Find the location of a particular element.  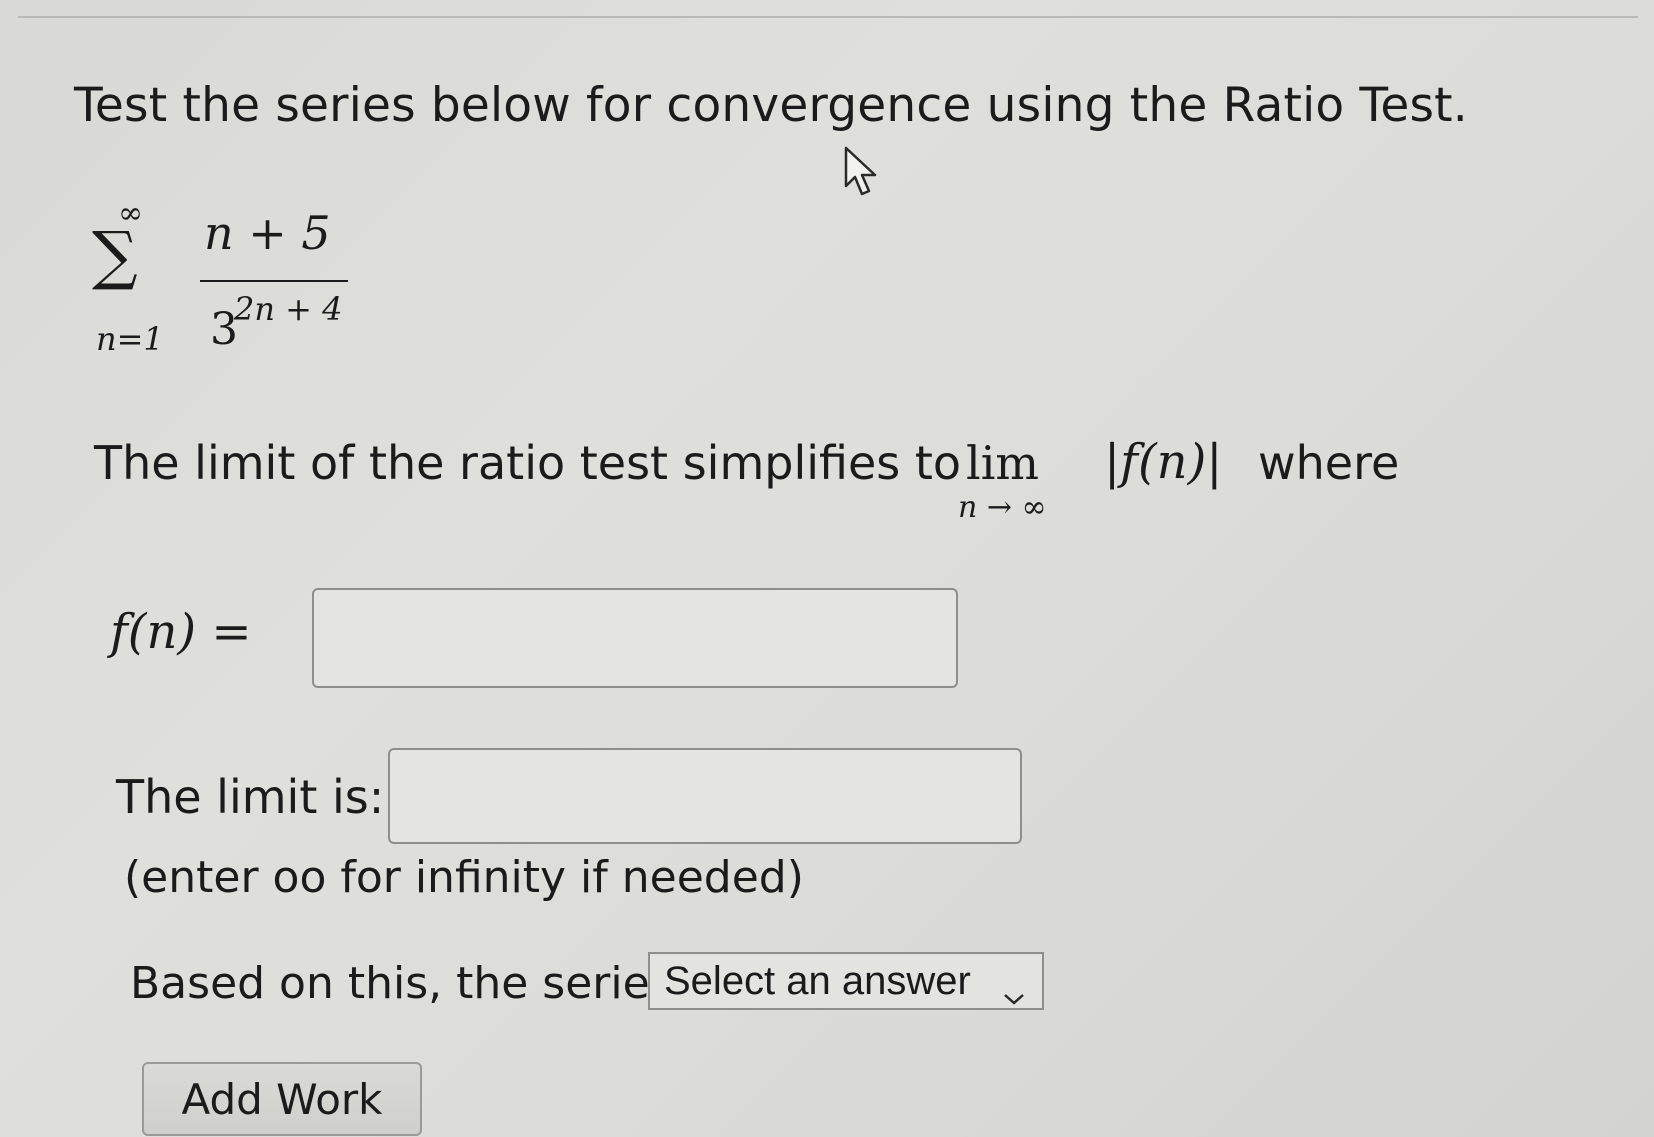

series-denominator-exponent: 2n + 4 is located at coordinates (288, 309).